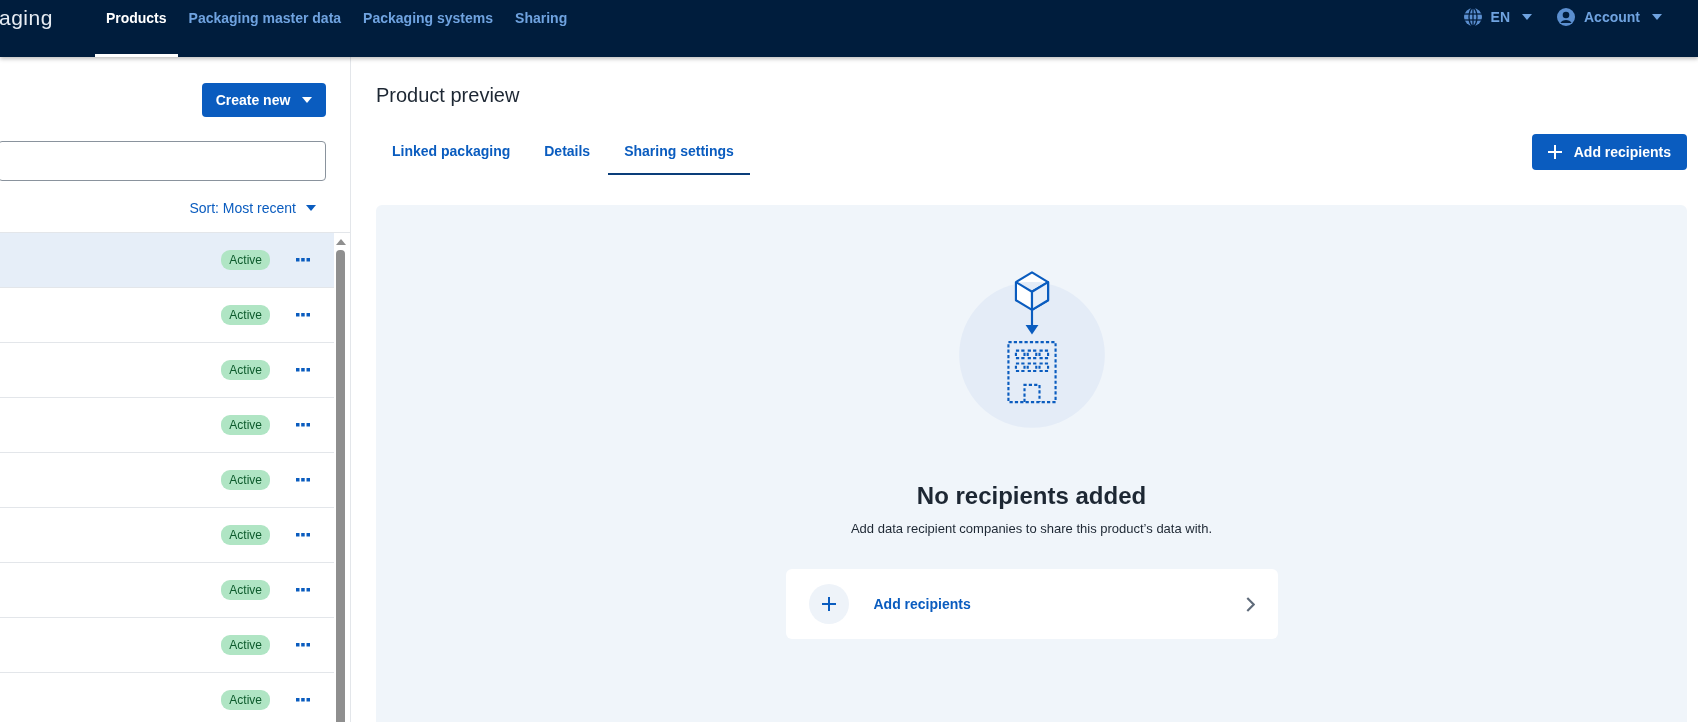 This screenshot has width=1698, height=722. Describe the element at coordinates (1031, 528) in the screenshot. I see `empty-state-description: Add data recipient companies to share this product’s data with.` at that location.